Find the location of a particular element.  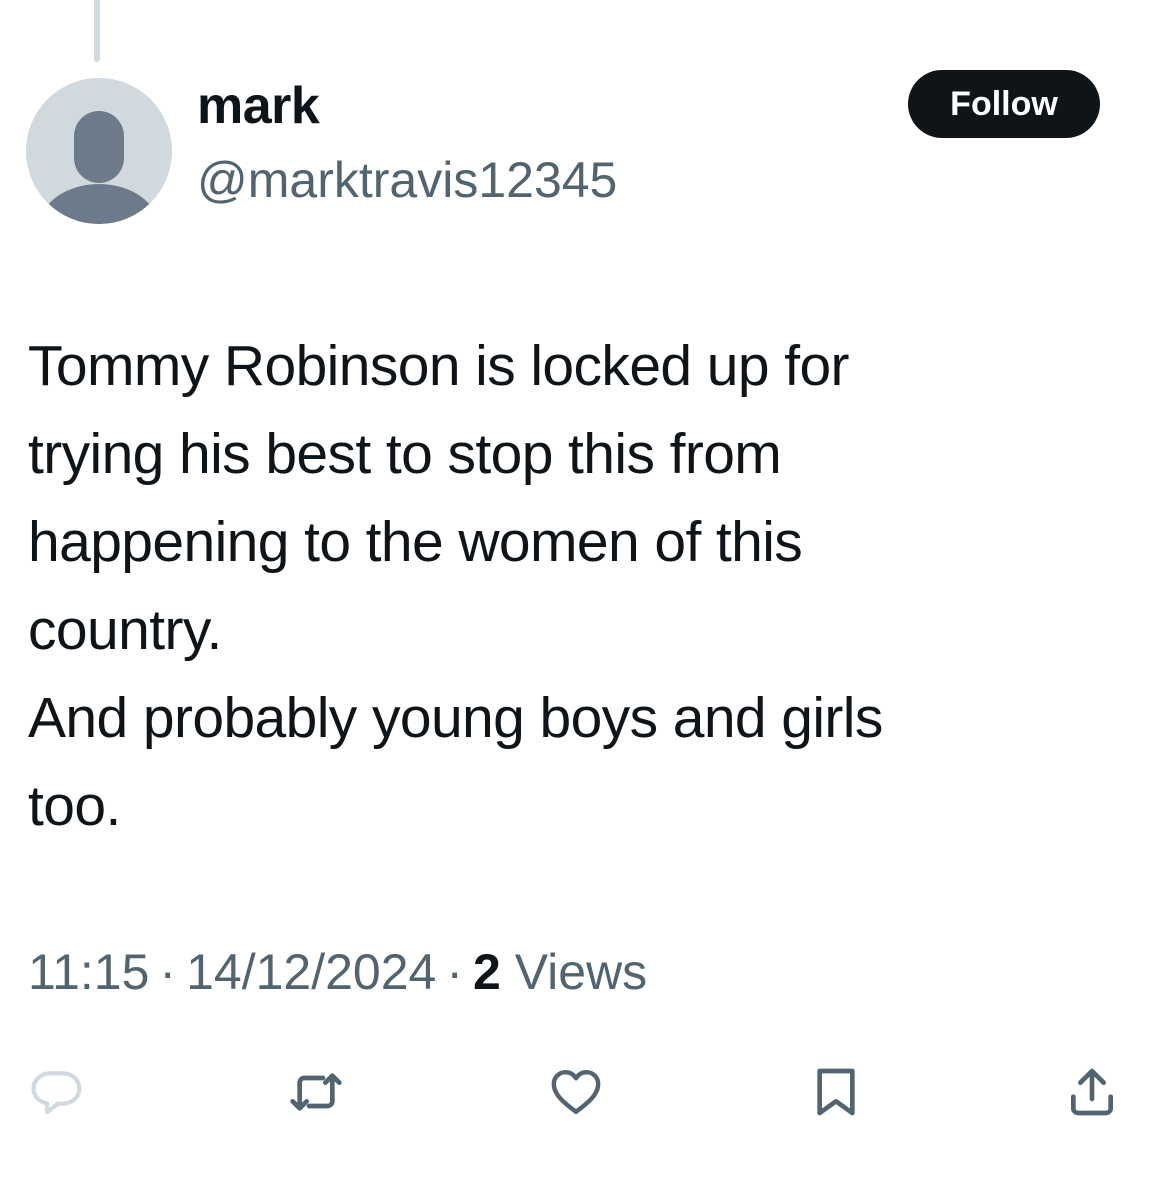

avatar is located at coordinates (99, 151).